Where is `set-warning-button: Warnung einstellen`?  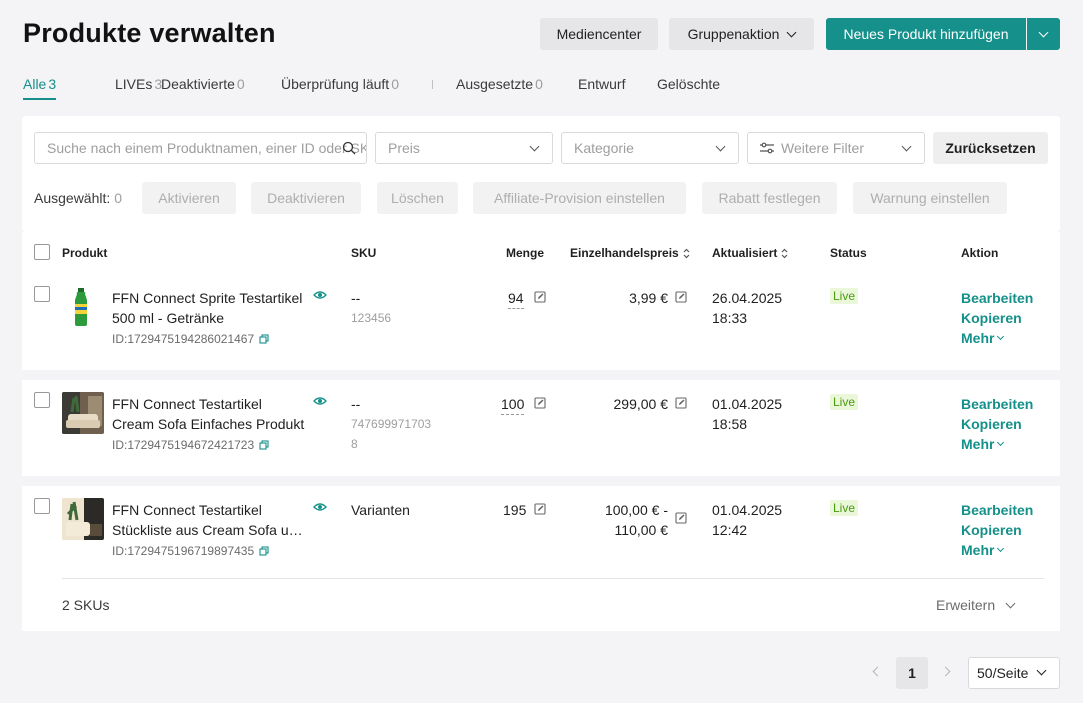 set-warning-button: Warnung einstellen is located at coordinates (930, 198).